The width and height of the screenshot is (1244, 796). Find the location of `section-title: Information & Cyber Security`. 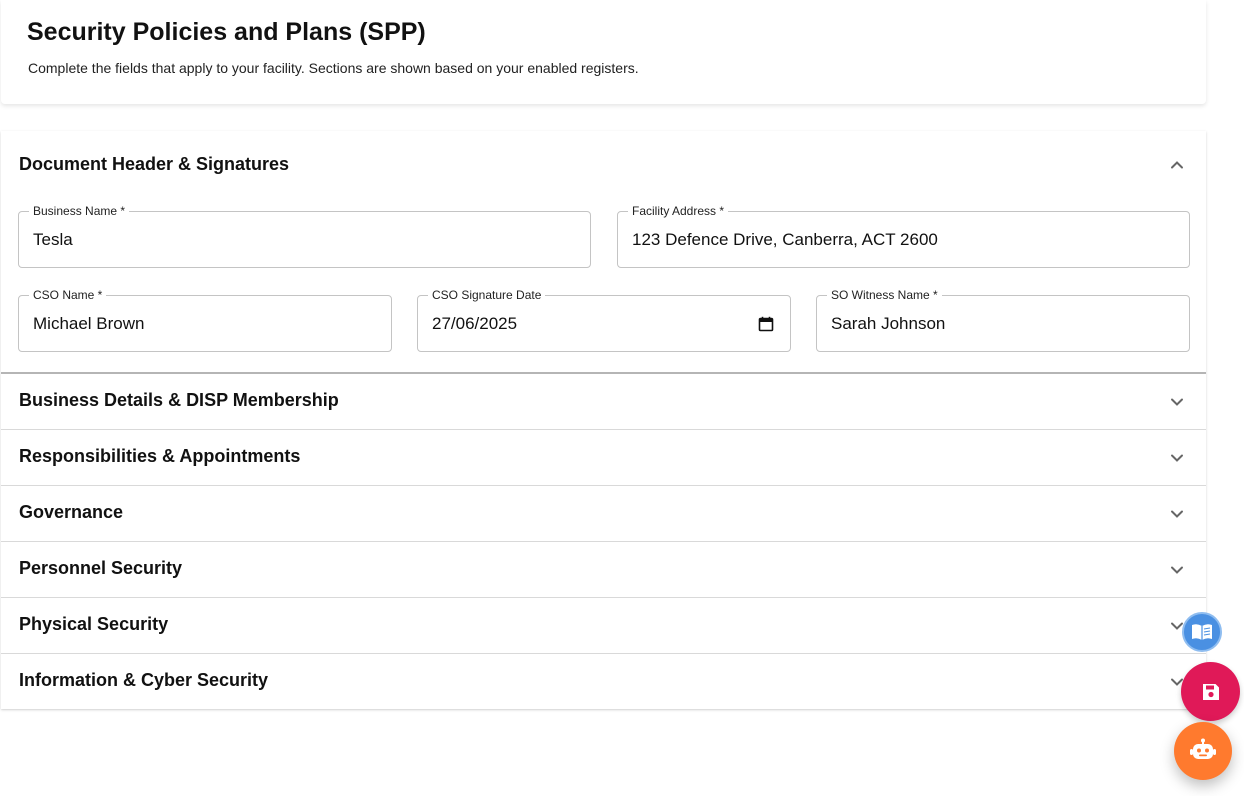

section-title: Information & Cyber Security is located at coordinates (144, 680).